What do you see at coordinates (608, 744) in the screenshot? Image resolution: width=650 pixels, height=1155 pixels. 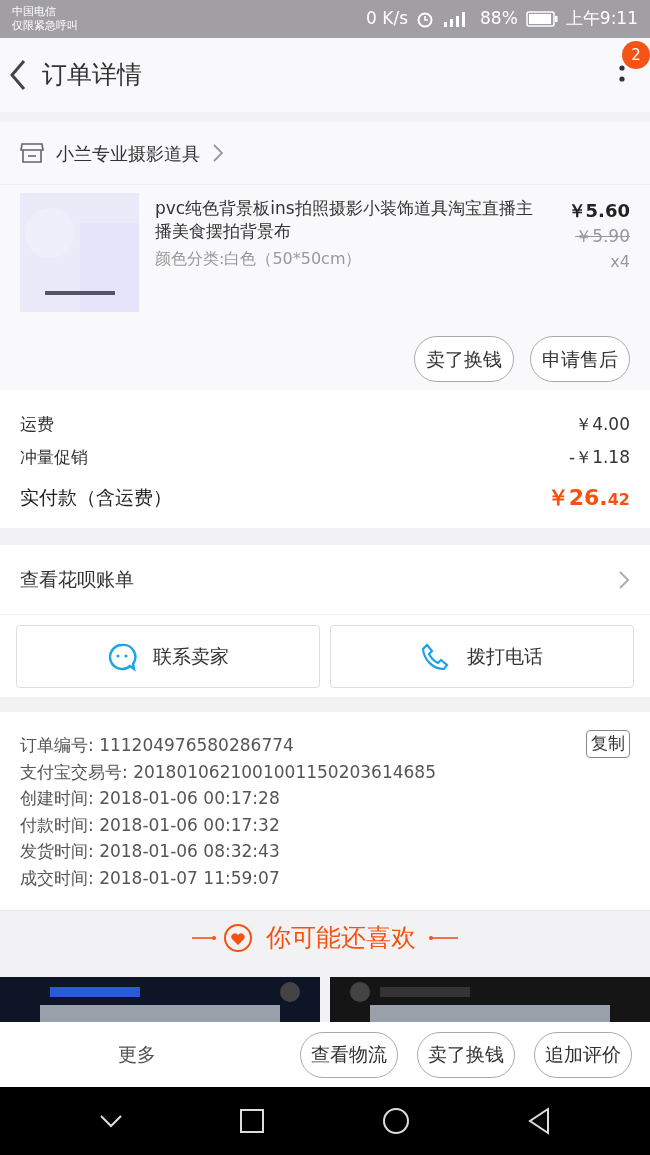 I see `copy-button: 复制` at bounding box center [608, 744].